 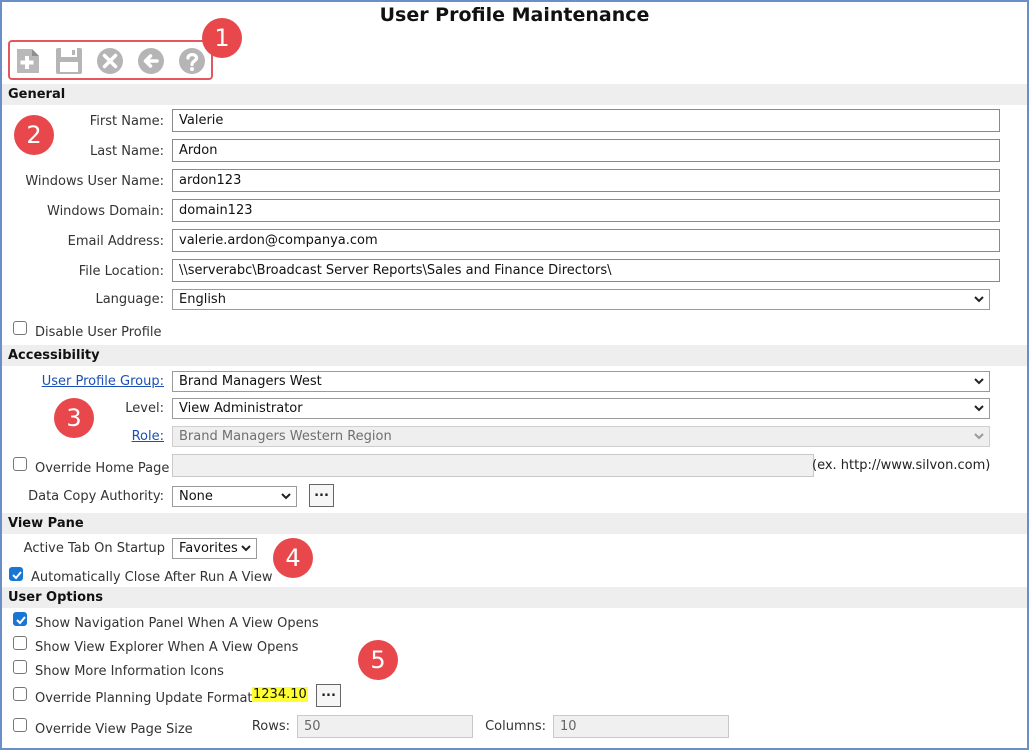 I want to click on save-icon, so click(x=69, y=61).